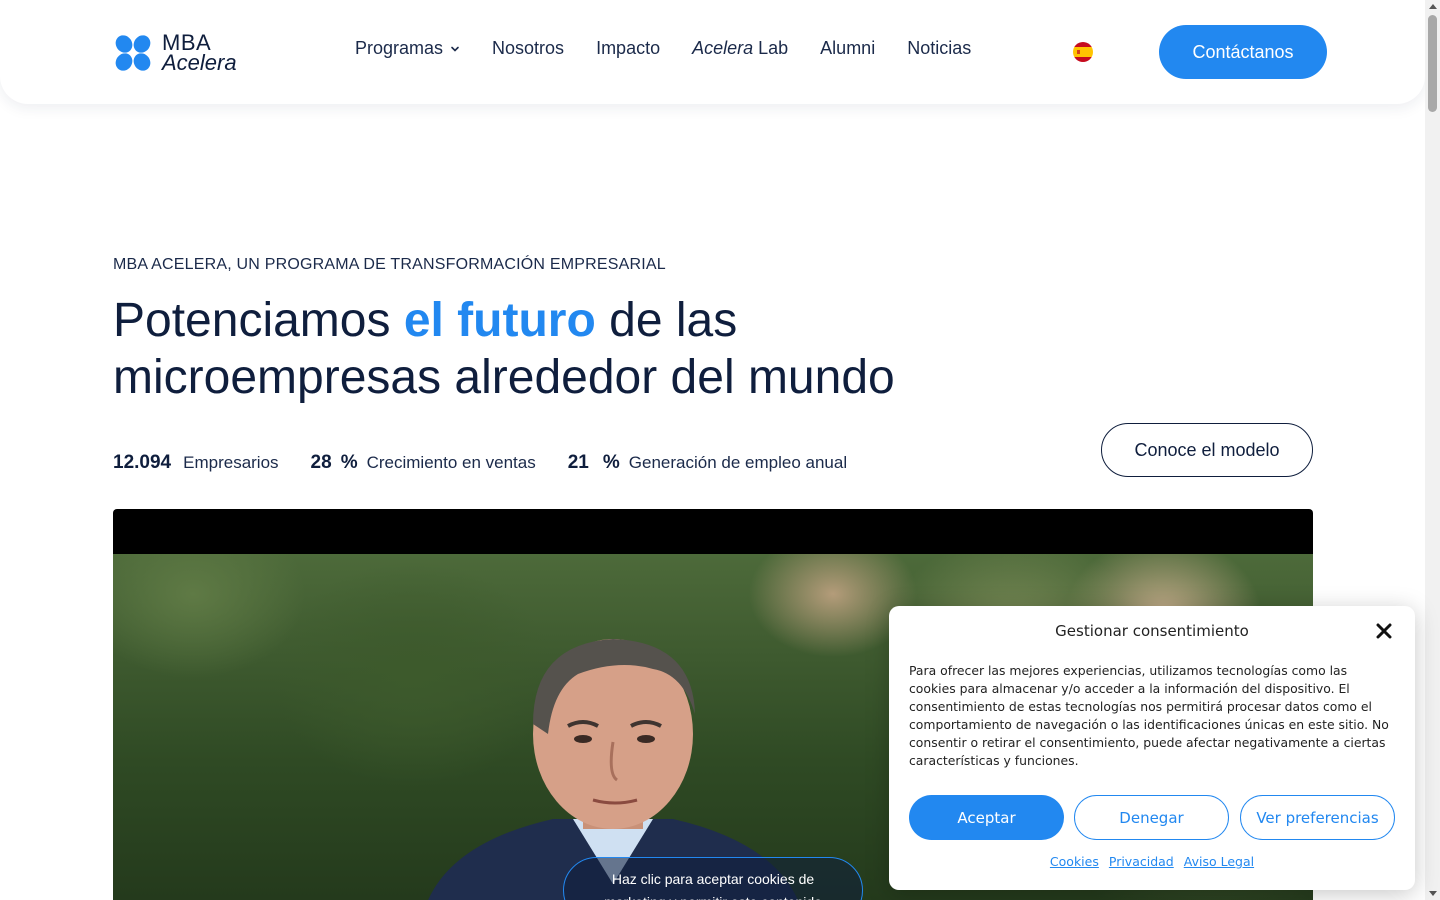 The height and width of the screenshot is (900, 1440). Describe the element at coordinates (723, 48) in the screenshot. I see `nav-item-label-italic: Acelera` at that location.